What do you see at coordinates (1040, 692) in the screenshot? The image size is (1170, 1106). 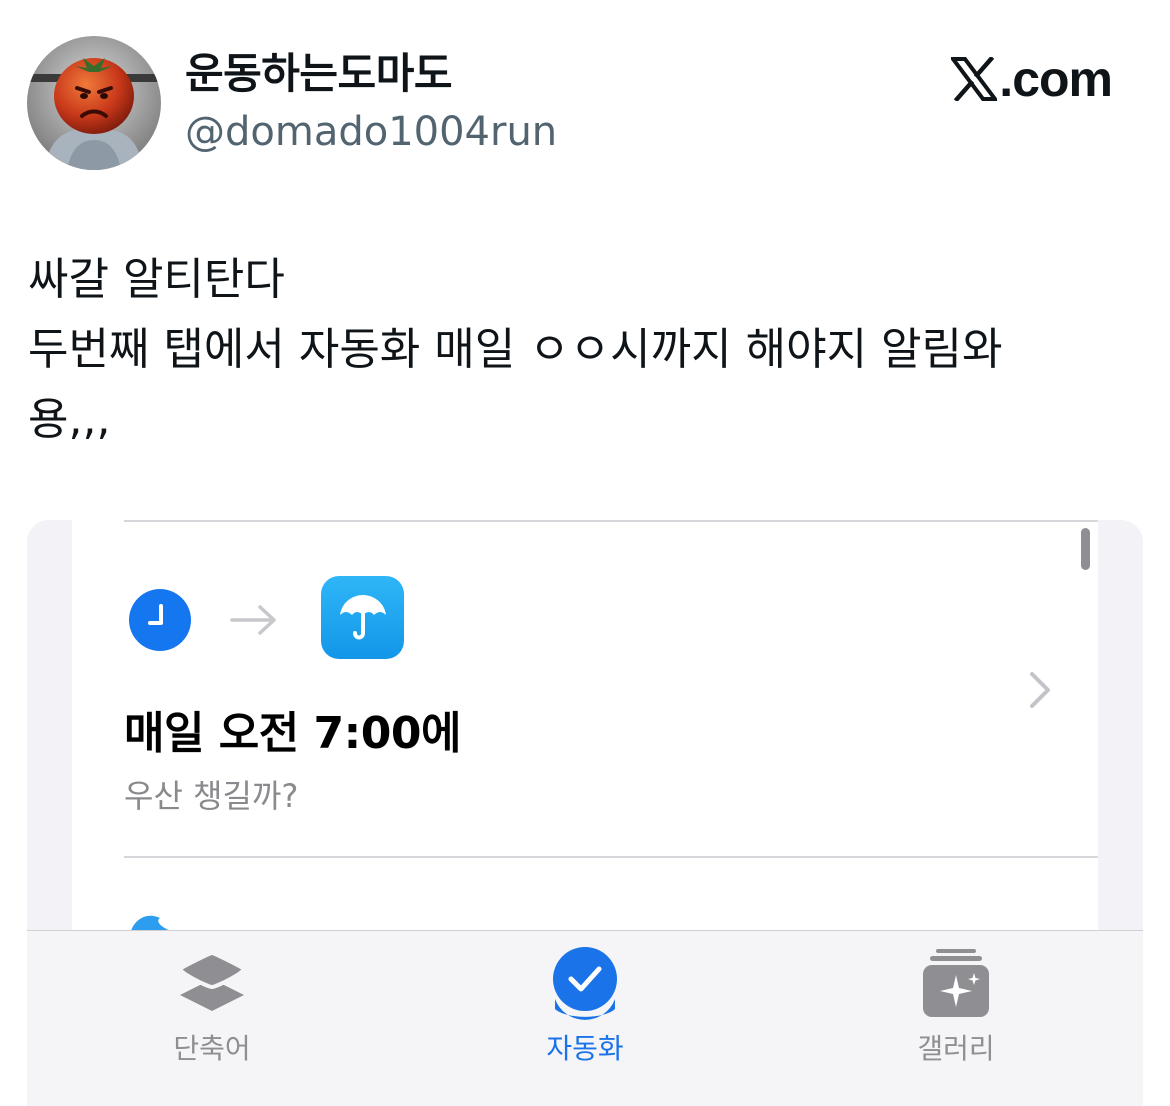 I see `chevron-right-icon` at bounding box center [1040, 692].